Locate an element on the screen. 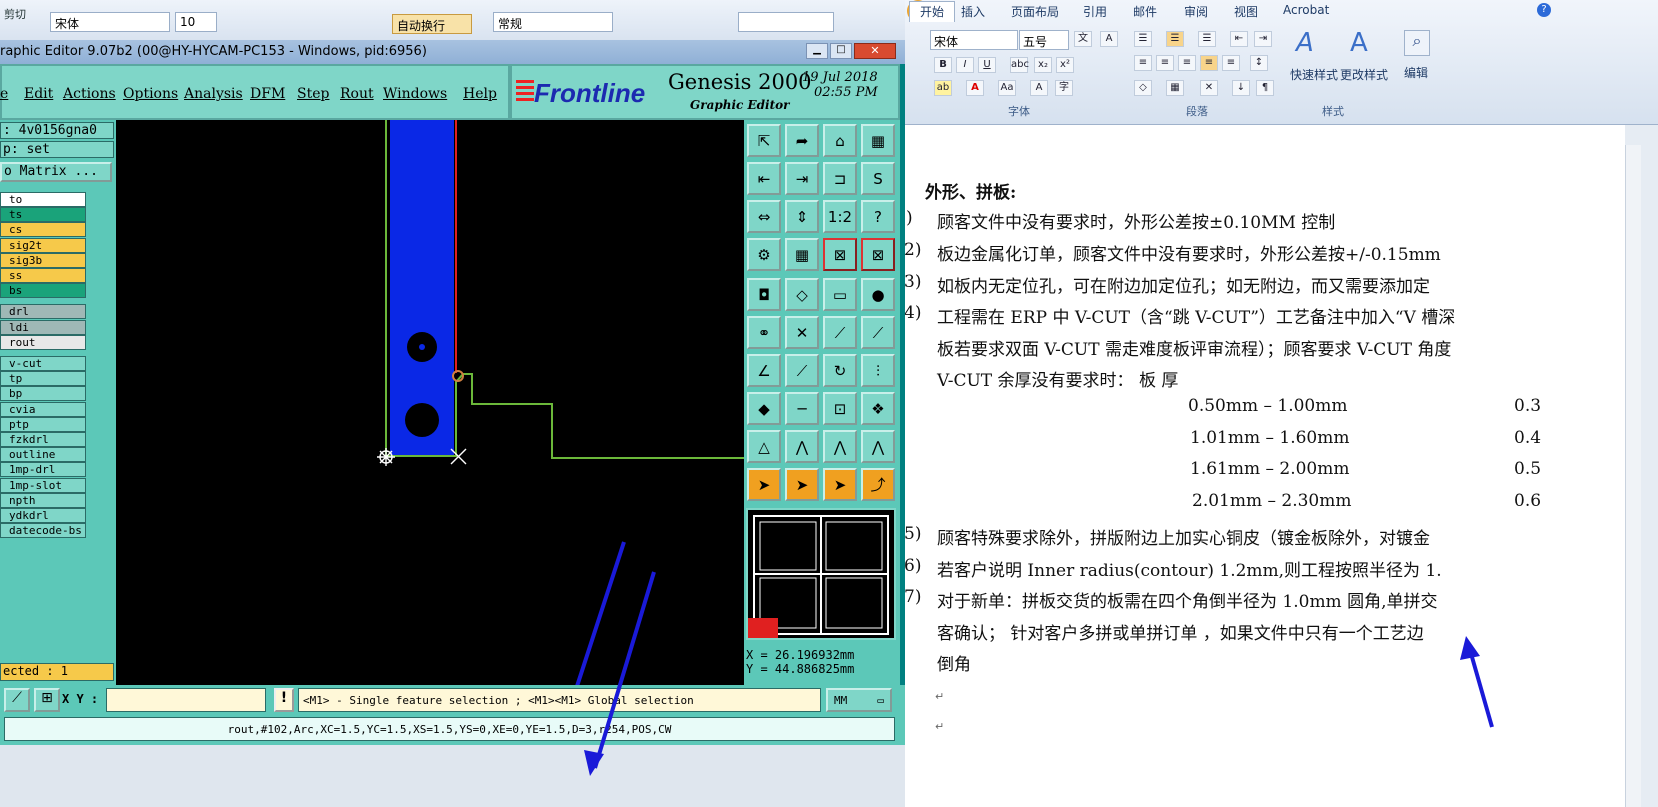  arrow-to-doc-text is located at coordinates (1477, 682).